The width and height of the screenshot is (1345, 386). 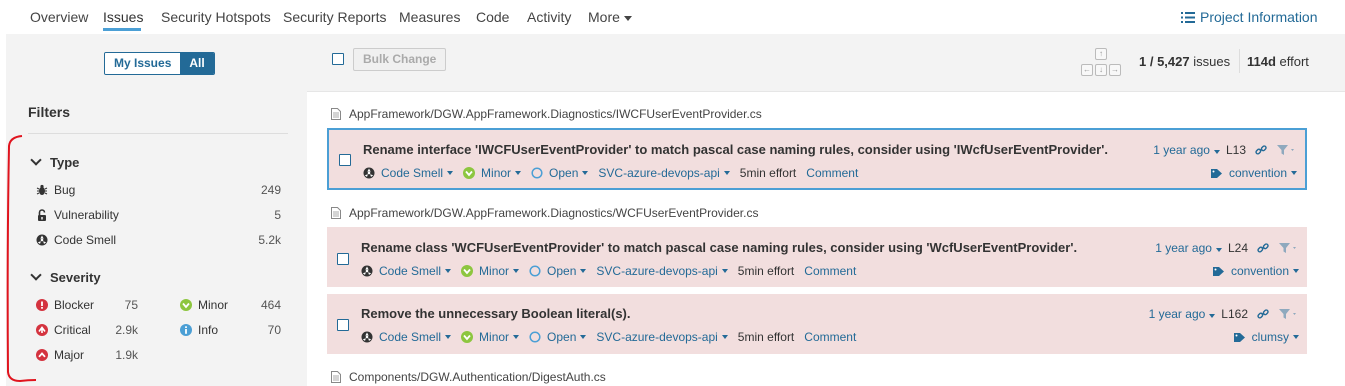 What do you see at coordinates (1259, 271) in the screenshot?
I see `issue-tag-label: convention` at bounding box center [1259, 271].